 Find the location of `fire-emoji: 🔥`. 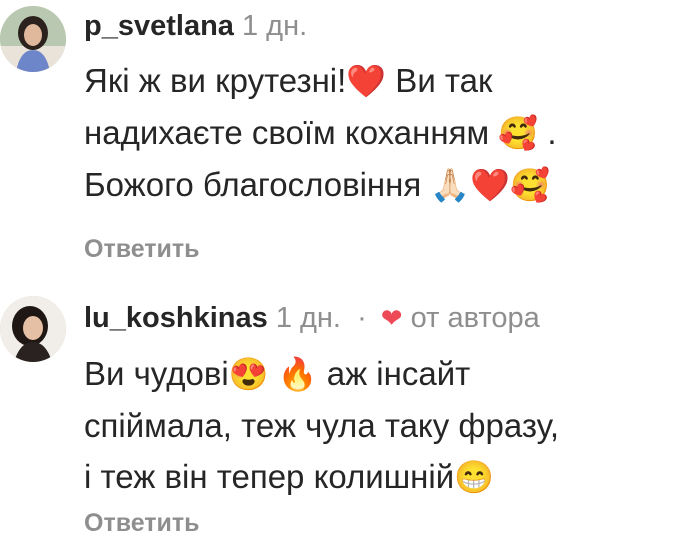

fire-emoji: 🔥 is located at coordinates (297, 374).